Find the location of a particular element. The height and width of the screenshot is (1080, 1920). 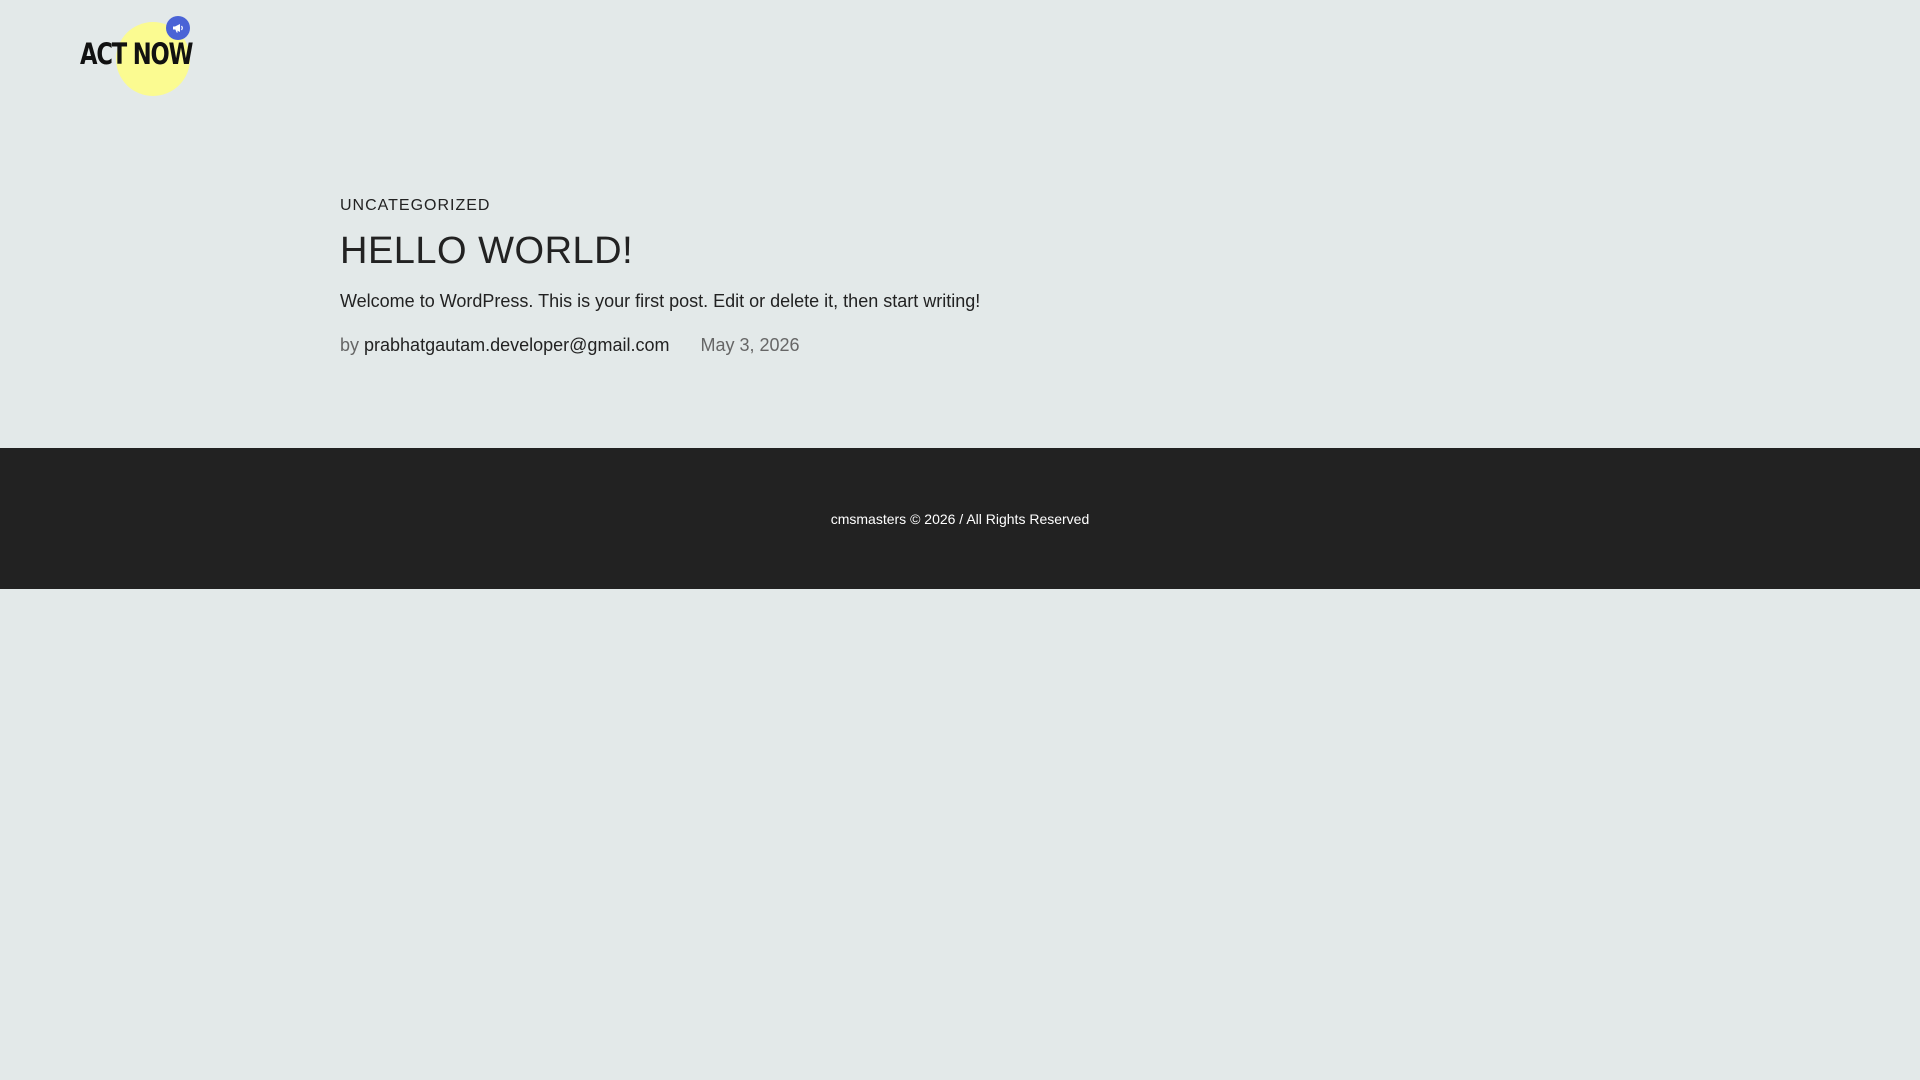

post-date-link: May 3, 2026 is located at coordinates (749, 345).